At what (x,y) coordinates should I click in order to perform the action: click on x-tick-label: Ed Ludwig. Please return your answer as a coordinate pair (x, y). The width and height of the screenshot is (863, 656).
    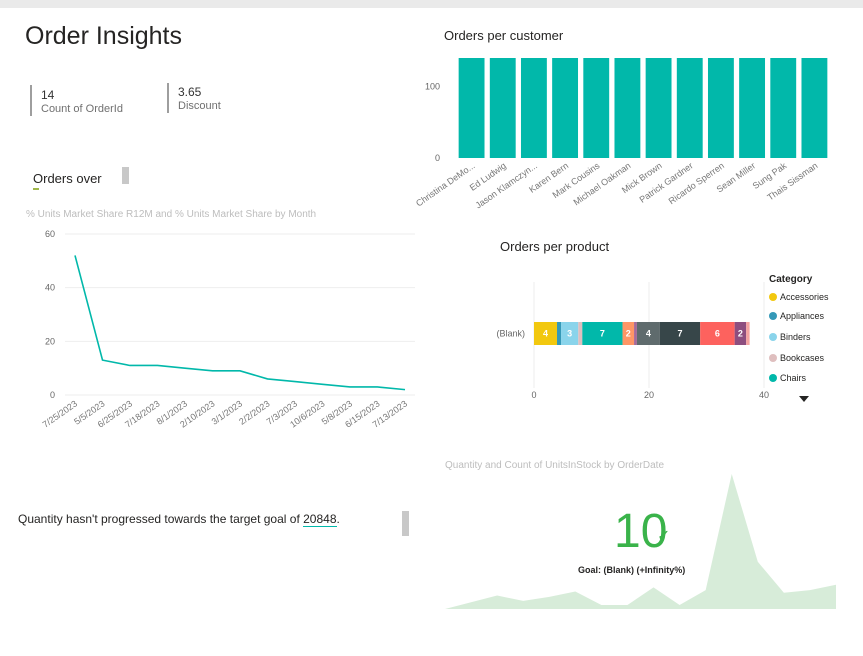
    Looking at the image, I should click on (488, 176).